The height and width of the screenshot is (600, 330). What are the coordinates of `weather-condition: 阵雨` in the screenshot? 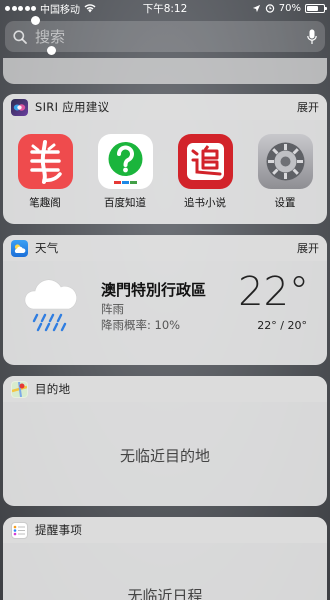 It's located at (112, 309).